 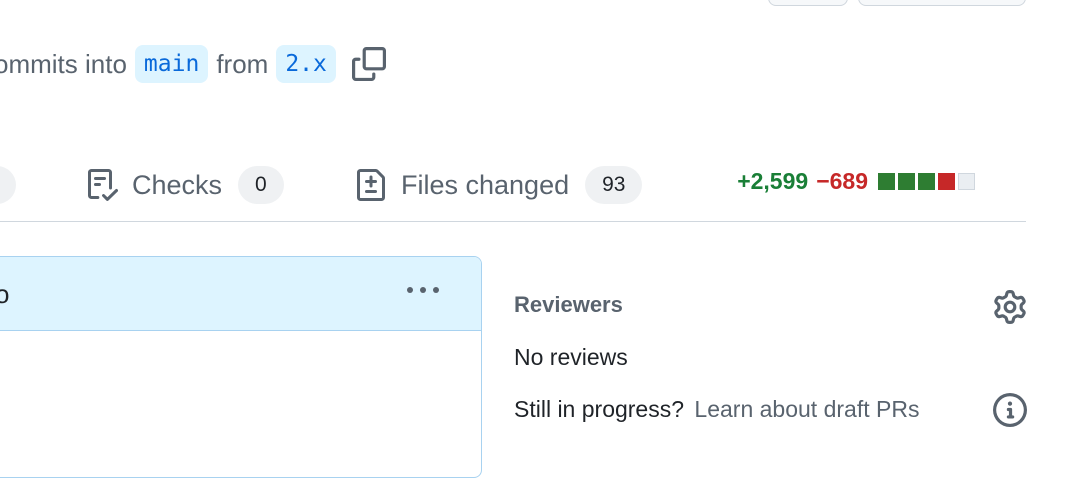 I want to click on reviewers-heading: Reviewers, so click(x=568, y=305).